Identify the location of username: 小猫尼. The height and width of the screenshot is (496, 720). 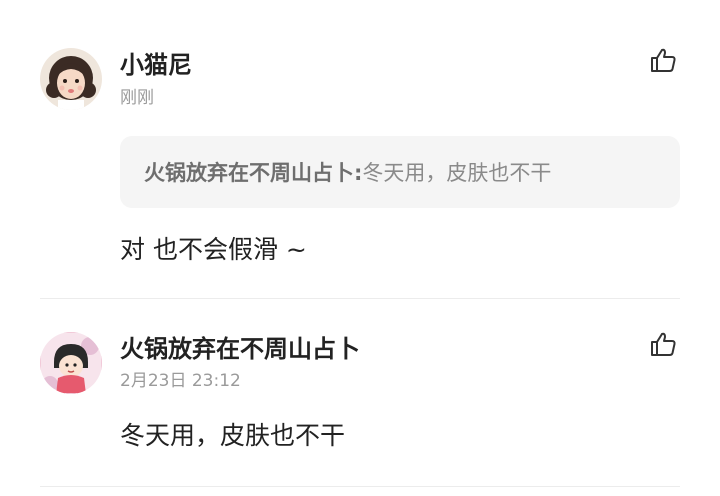
(156, 65).